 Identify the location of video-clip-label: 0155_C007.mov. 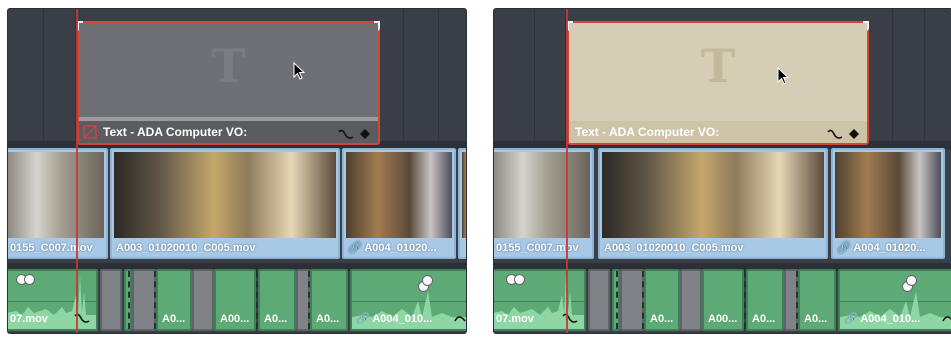
(51, 248).